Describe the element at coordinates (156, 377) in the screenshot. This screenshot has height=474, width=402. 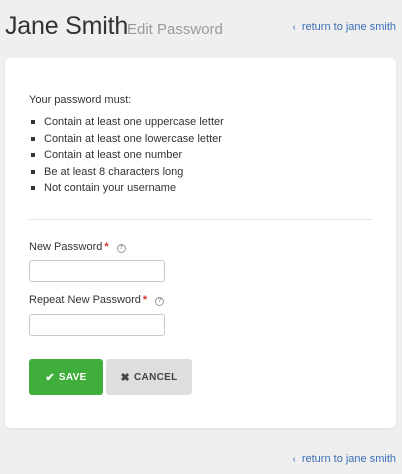
I see `cancel-button-label: CANCEL` at that location.